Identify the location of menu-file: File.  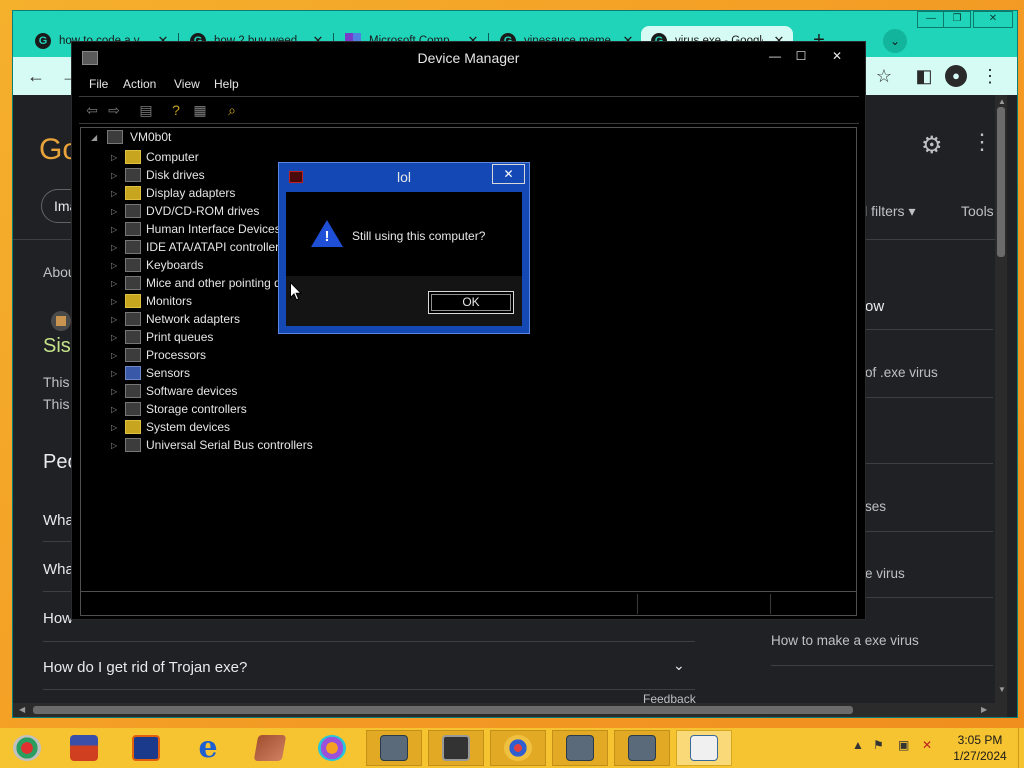
(98, 84).